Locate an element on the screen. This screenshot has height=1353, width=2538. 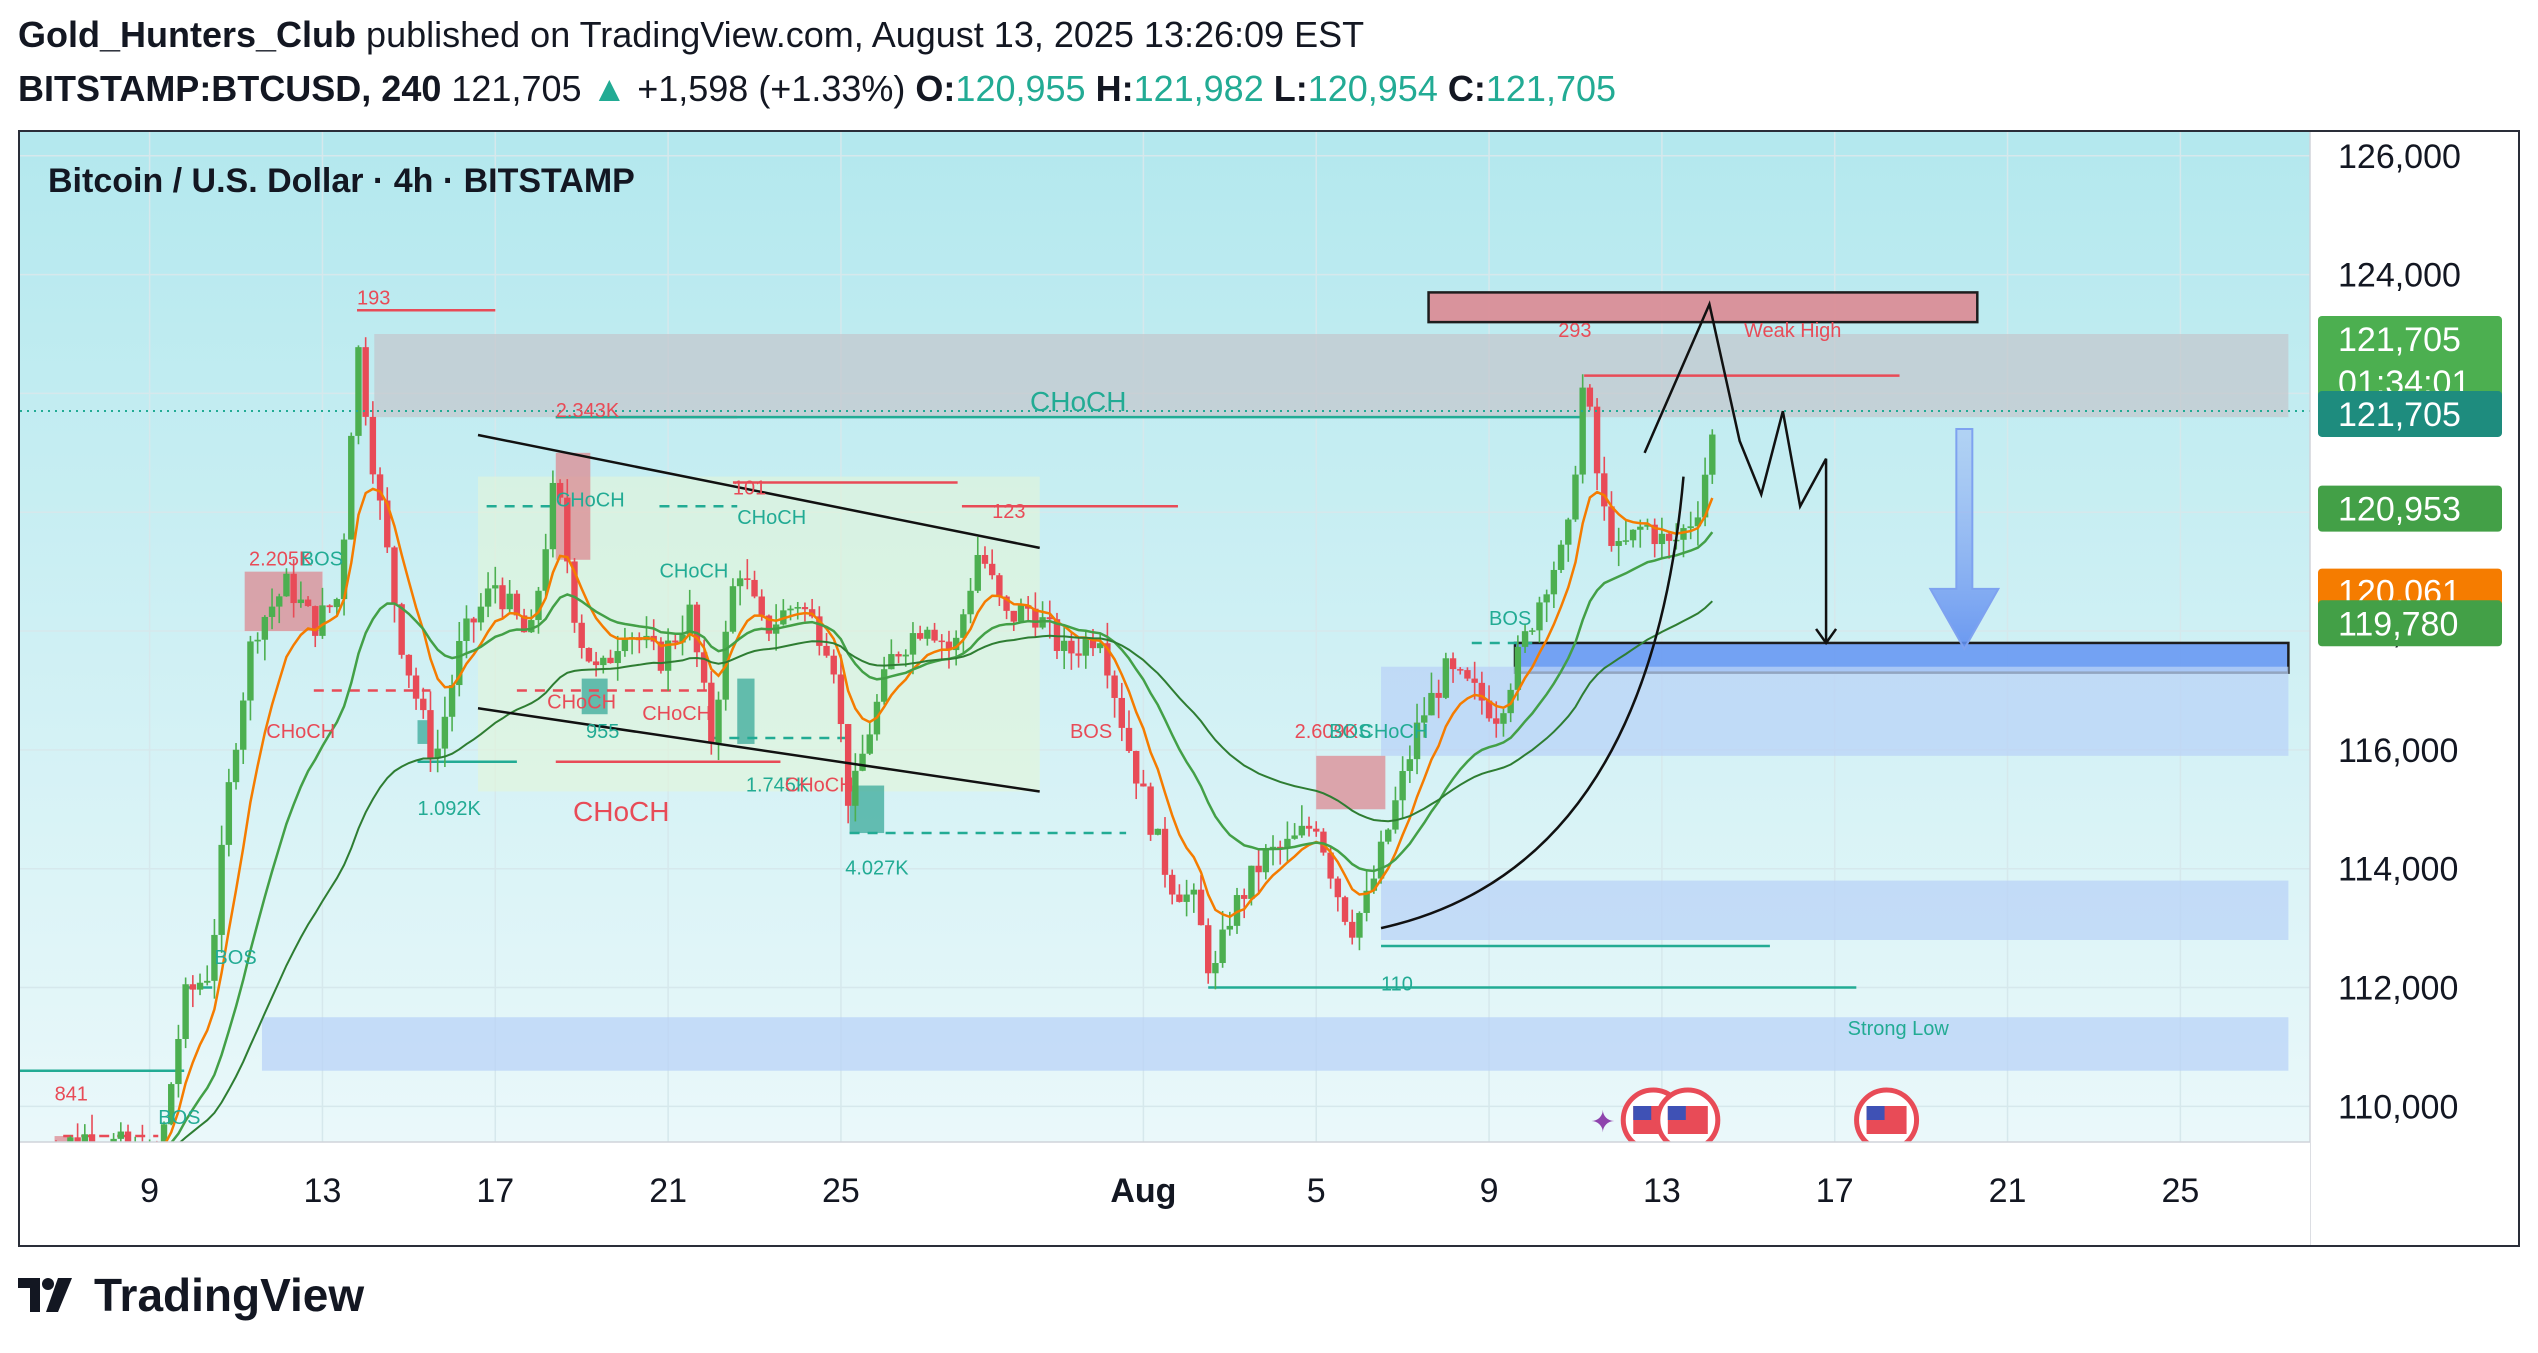
author-name: Gold_Hunters_Club is located at coordinates (187, 34).